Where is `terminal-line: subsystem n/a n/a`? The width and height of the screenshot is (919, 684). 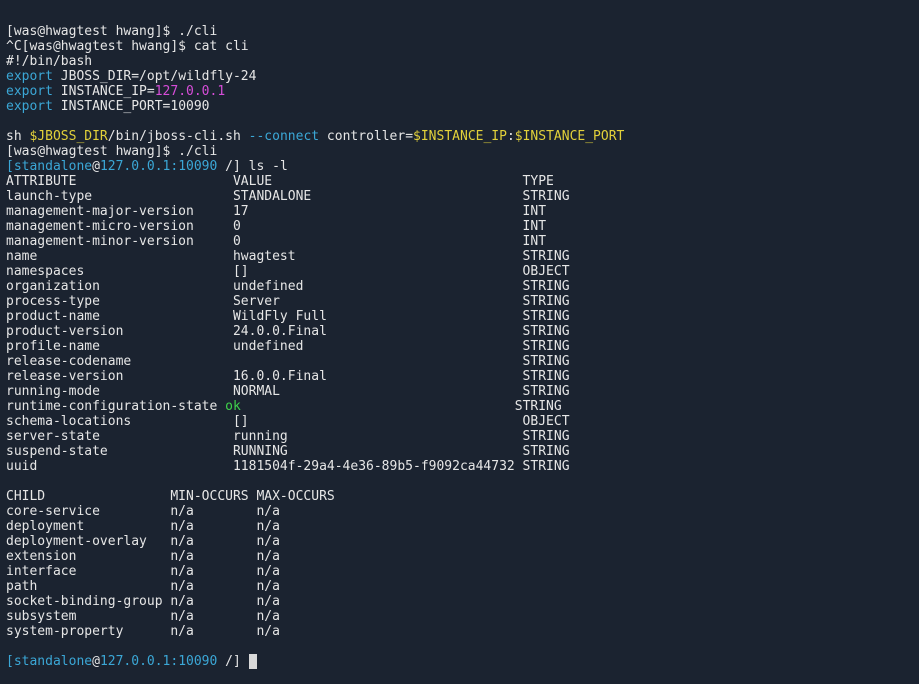
terminal-line: subsystem n/a n/a is located at coordinates (462, 616).